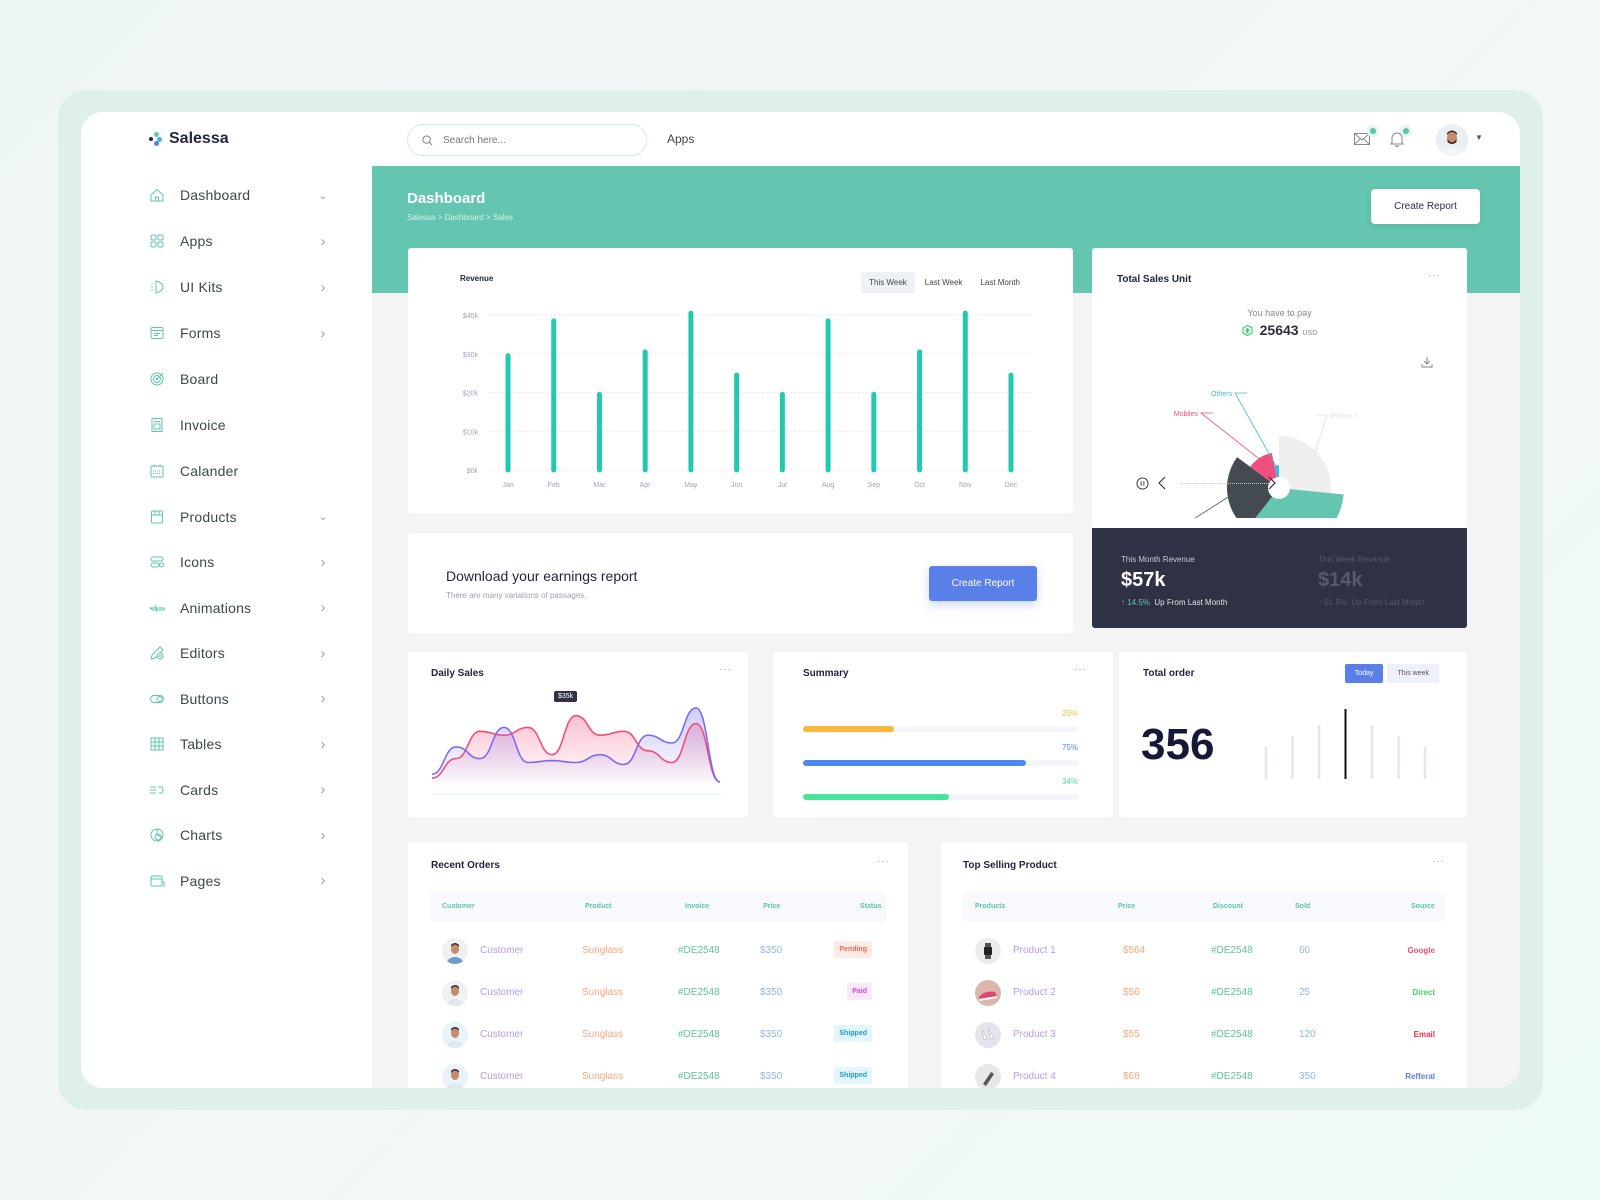 The height and width of the screenshot is (1200, 1600). Describe the element at coordinates (944, 282) in the screenshot. I see `tab-last-week: Last Week` at that location.